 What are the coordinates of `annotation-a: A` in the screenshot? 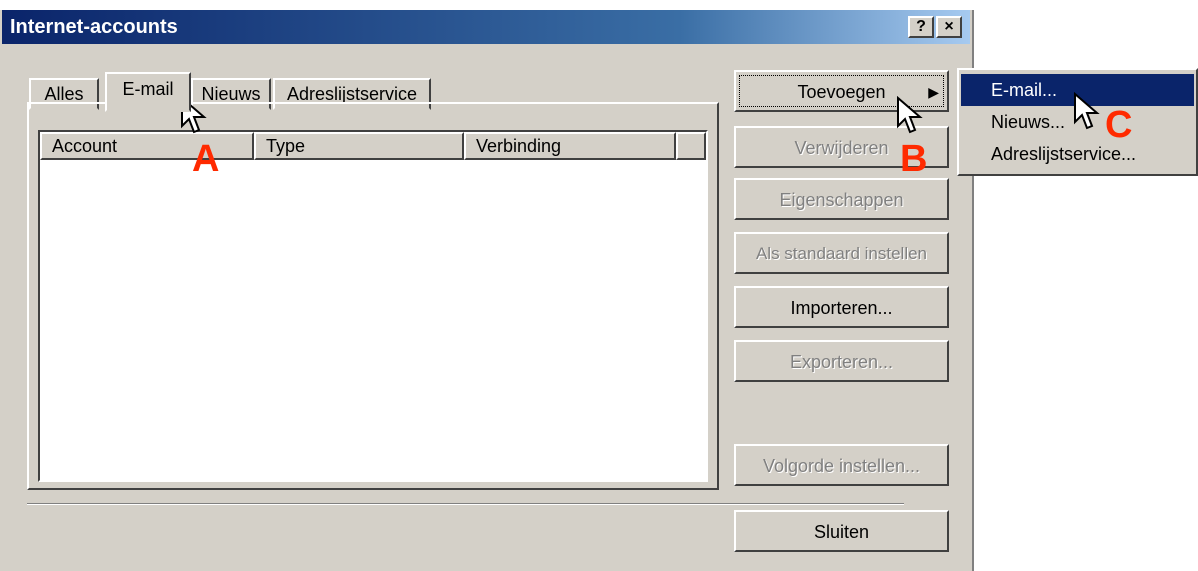 It's located at (206, 159).